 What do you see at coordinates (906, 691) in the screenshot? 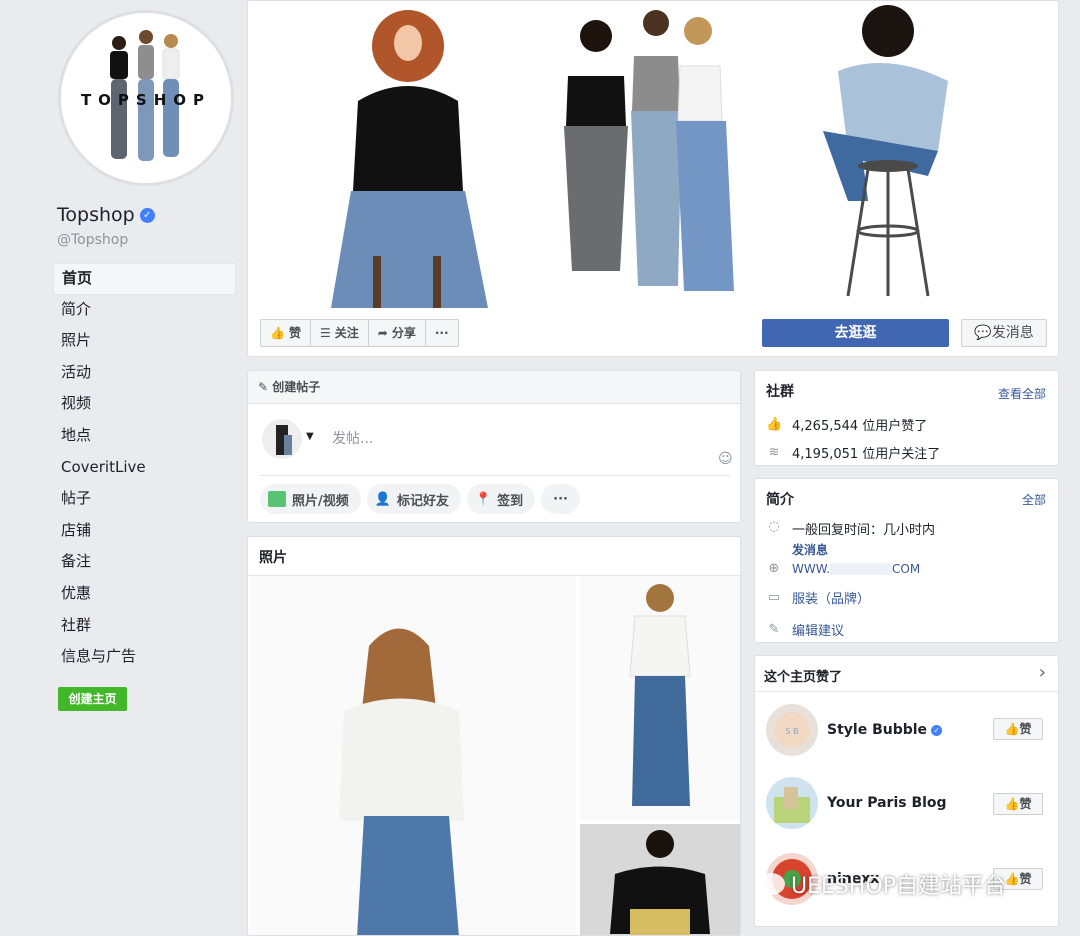
I see `liked-pages-divider` at bounding box center [906, 691].